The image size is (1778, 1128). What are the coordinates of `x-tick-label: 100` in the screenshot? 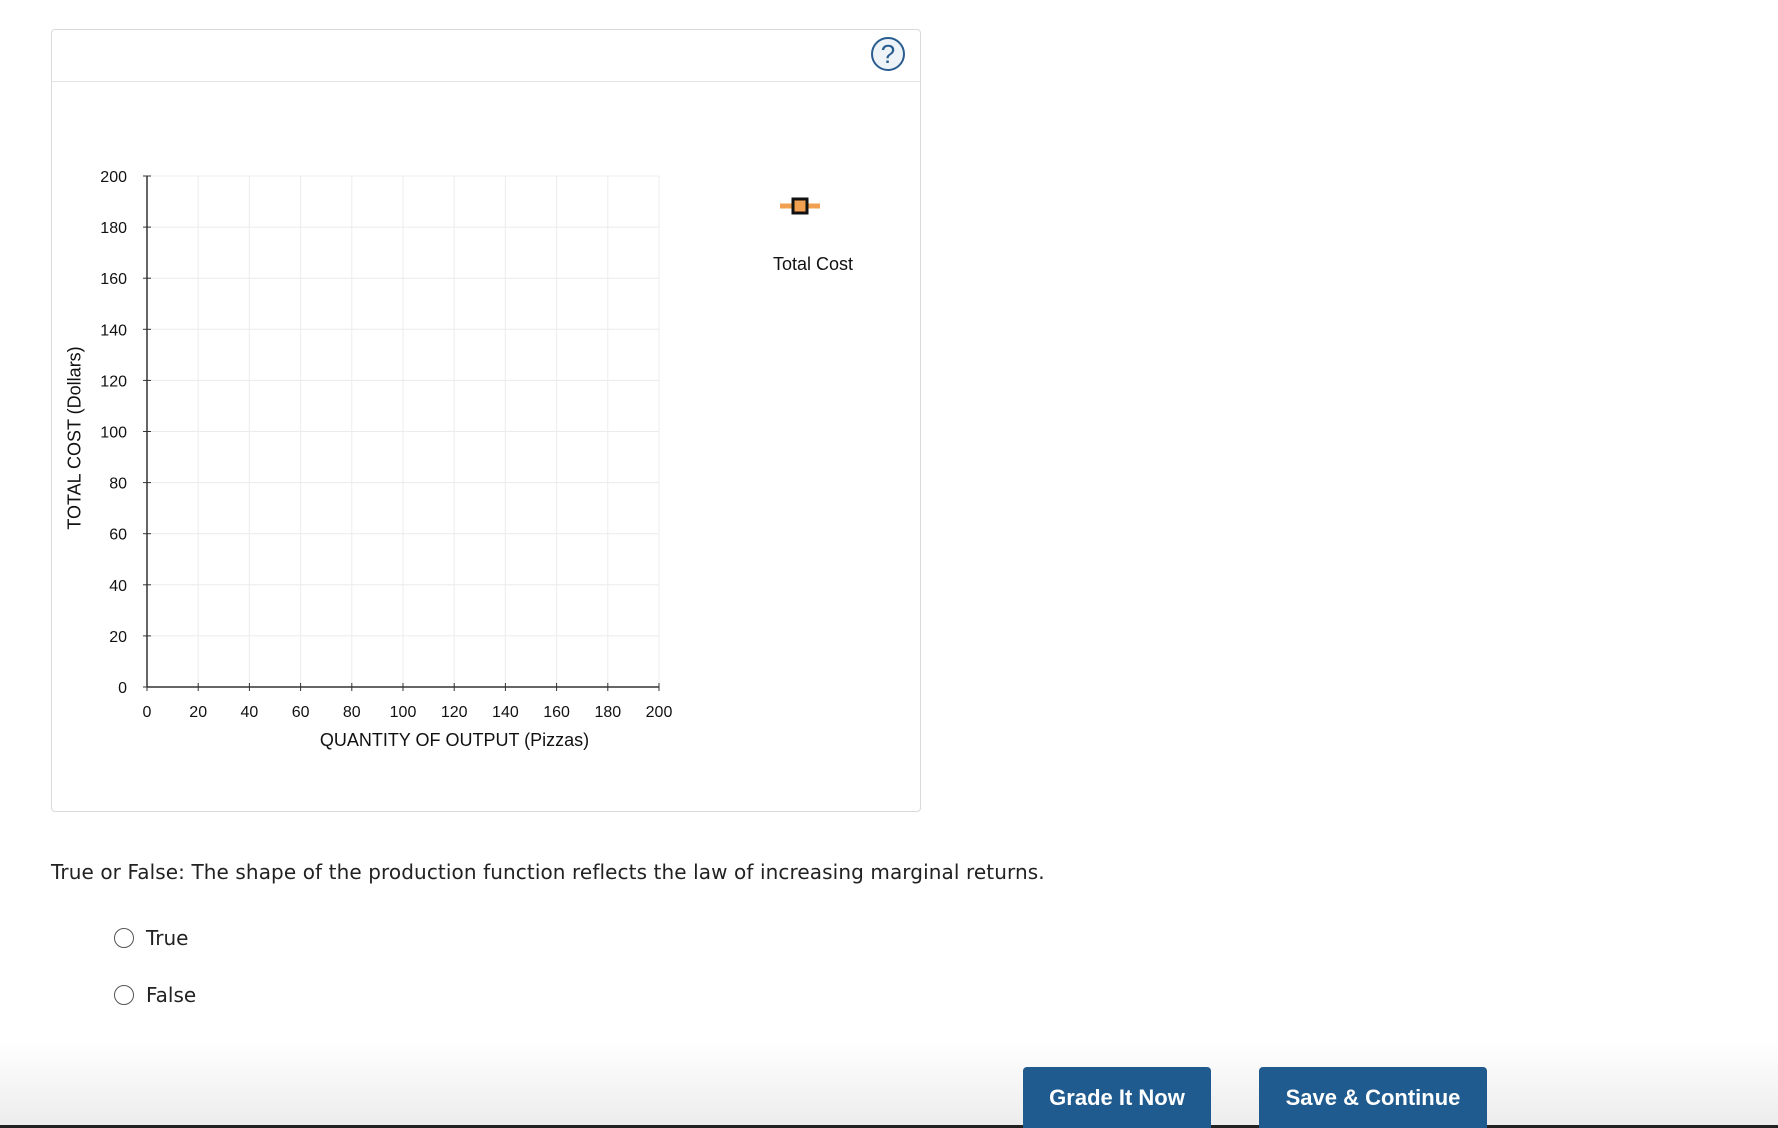 It's located at (403, 712).